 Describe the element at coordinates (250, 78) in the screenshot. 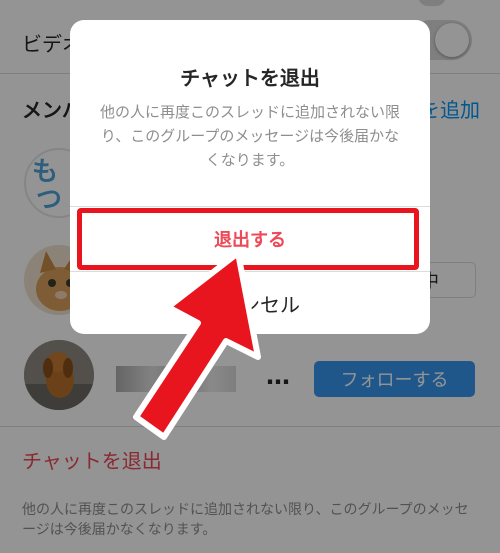

I see `dialog-title: チャットを退出` at that location.